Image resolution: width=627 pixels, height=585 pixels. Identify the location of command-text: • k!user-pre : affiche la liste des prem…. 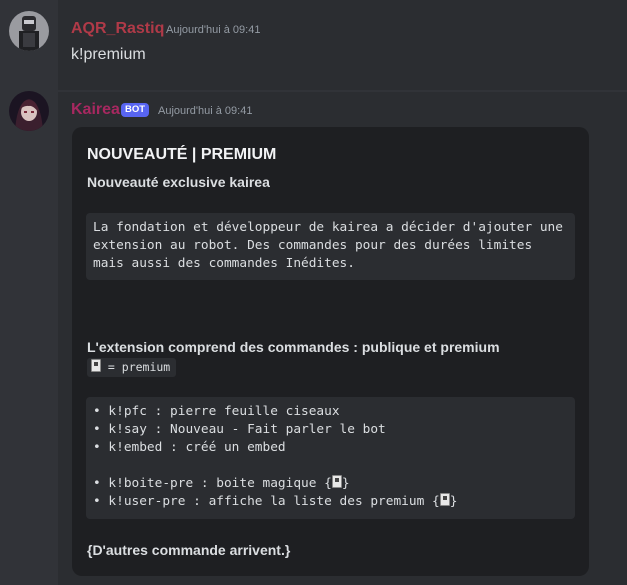
(266, 501).